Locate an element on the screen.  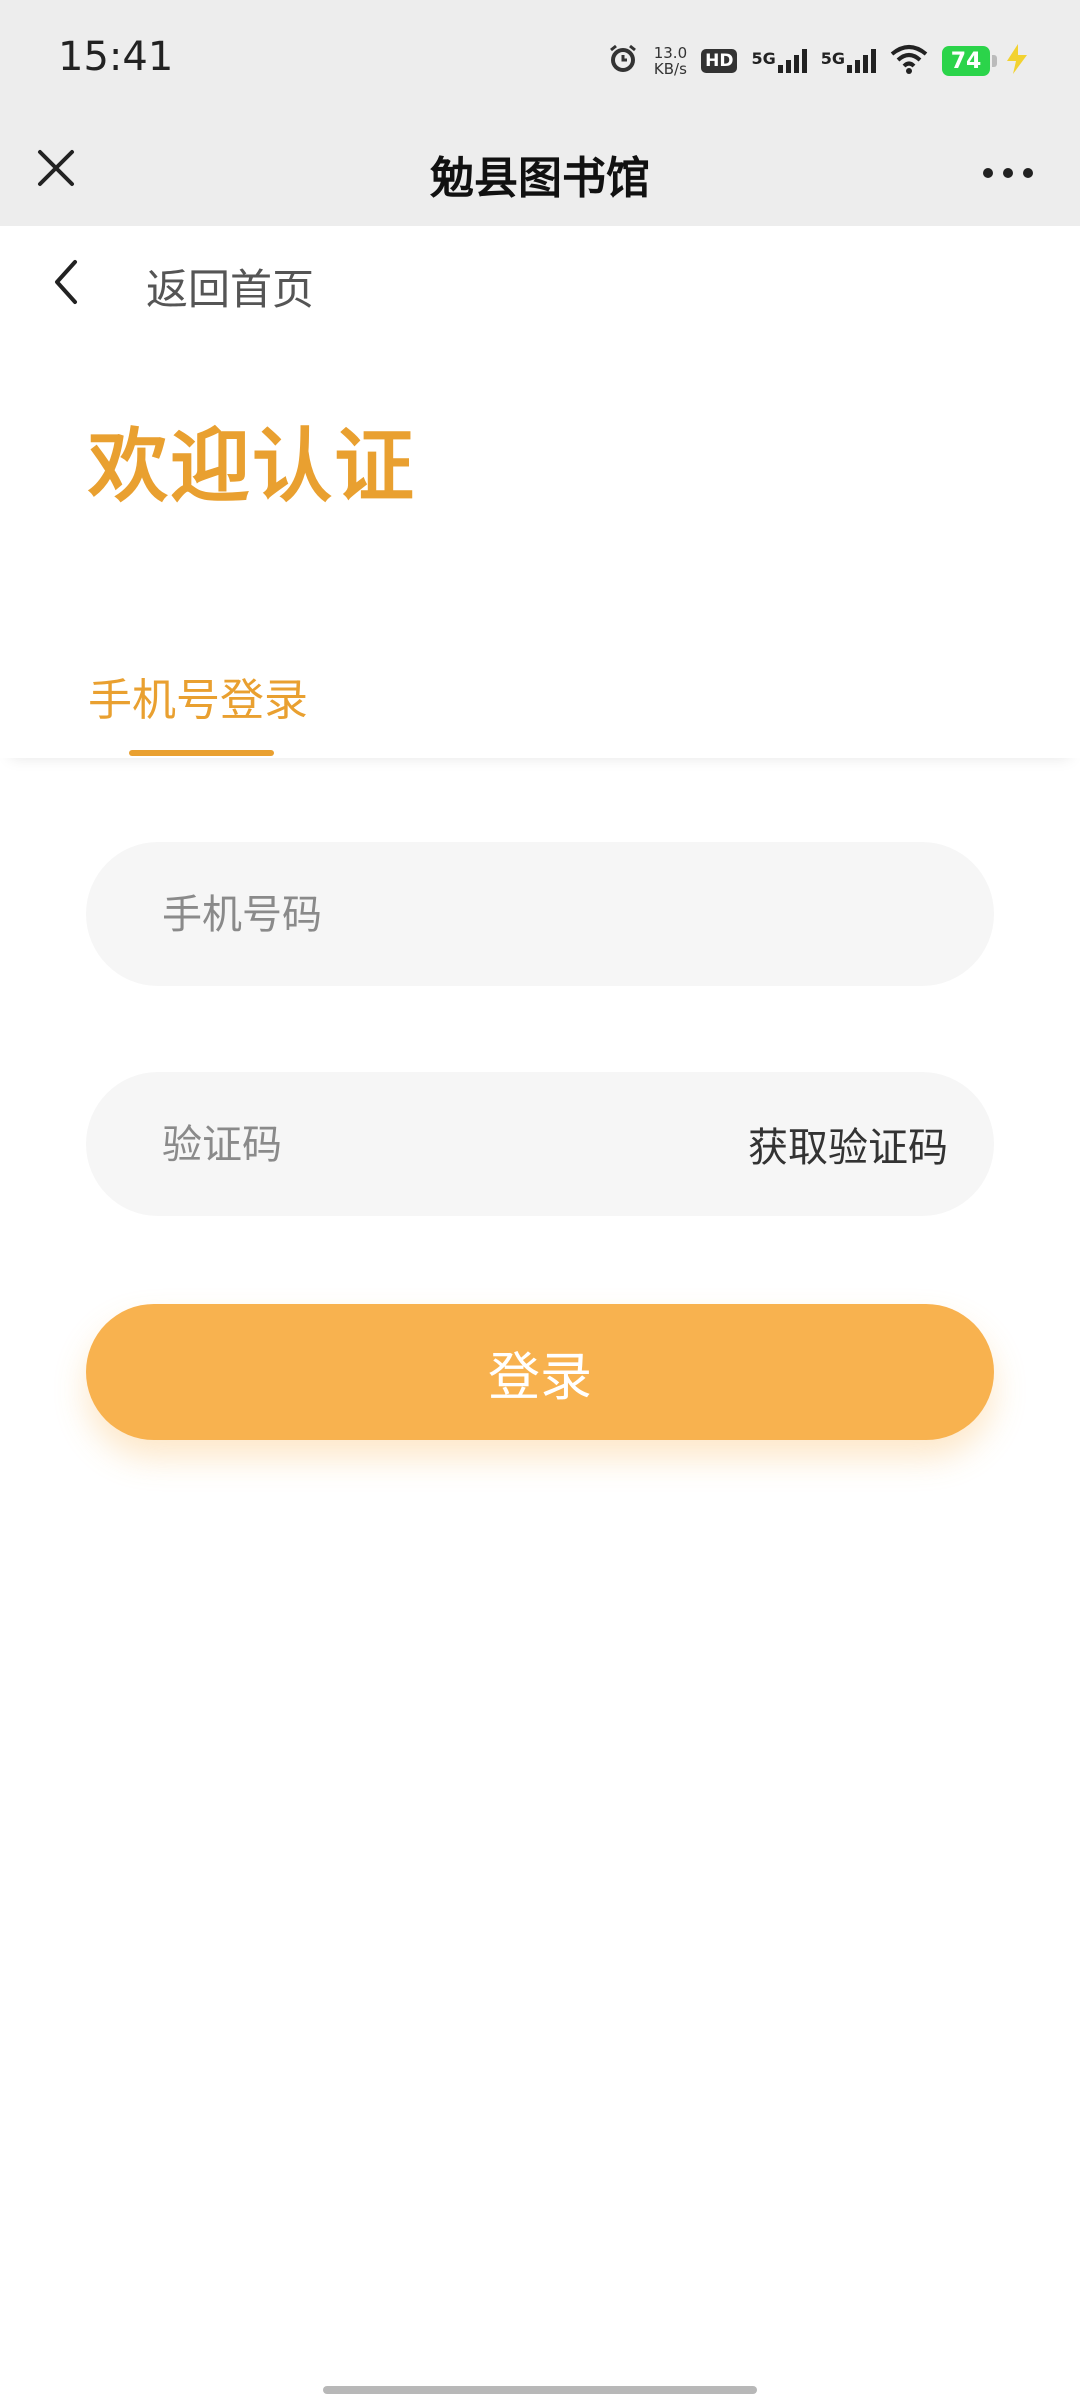
status-time: 15:41 is located at coordinates (116, 57).